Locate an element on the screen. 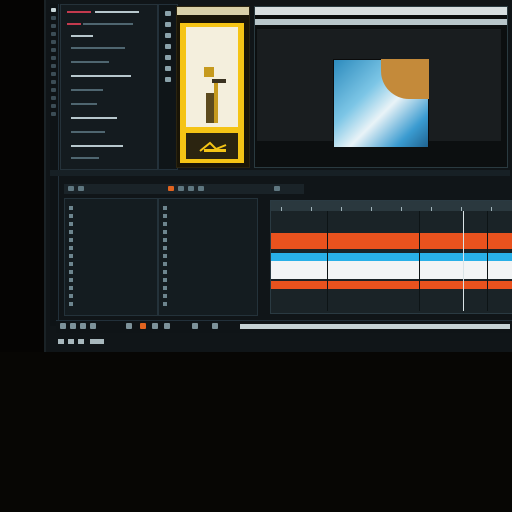 The image size is (512, 512). track-select-backward-icon is located at coordinates (53, 114).